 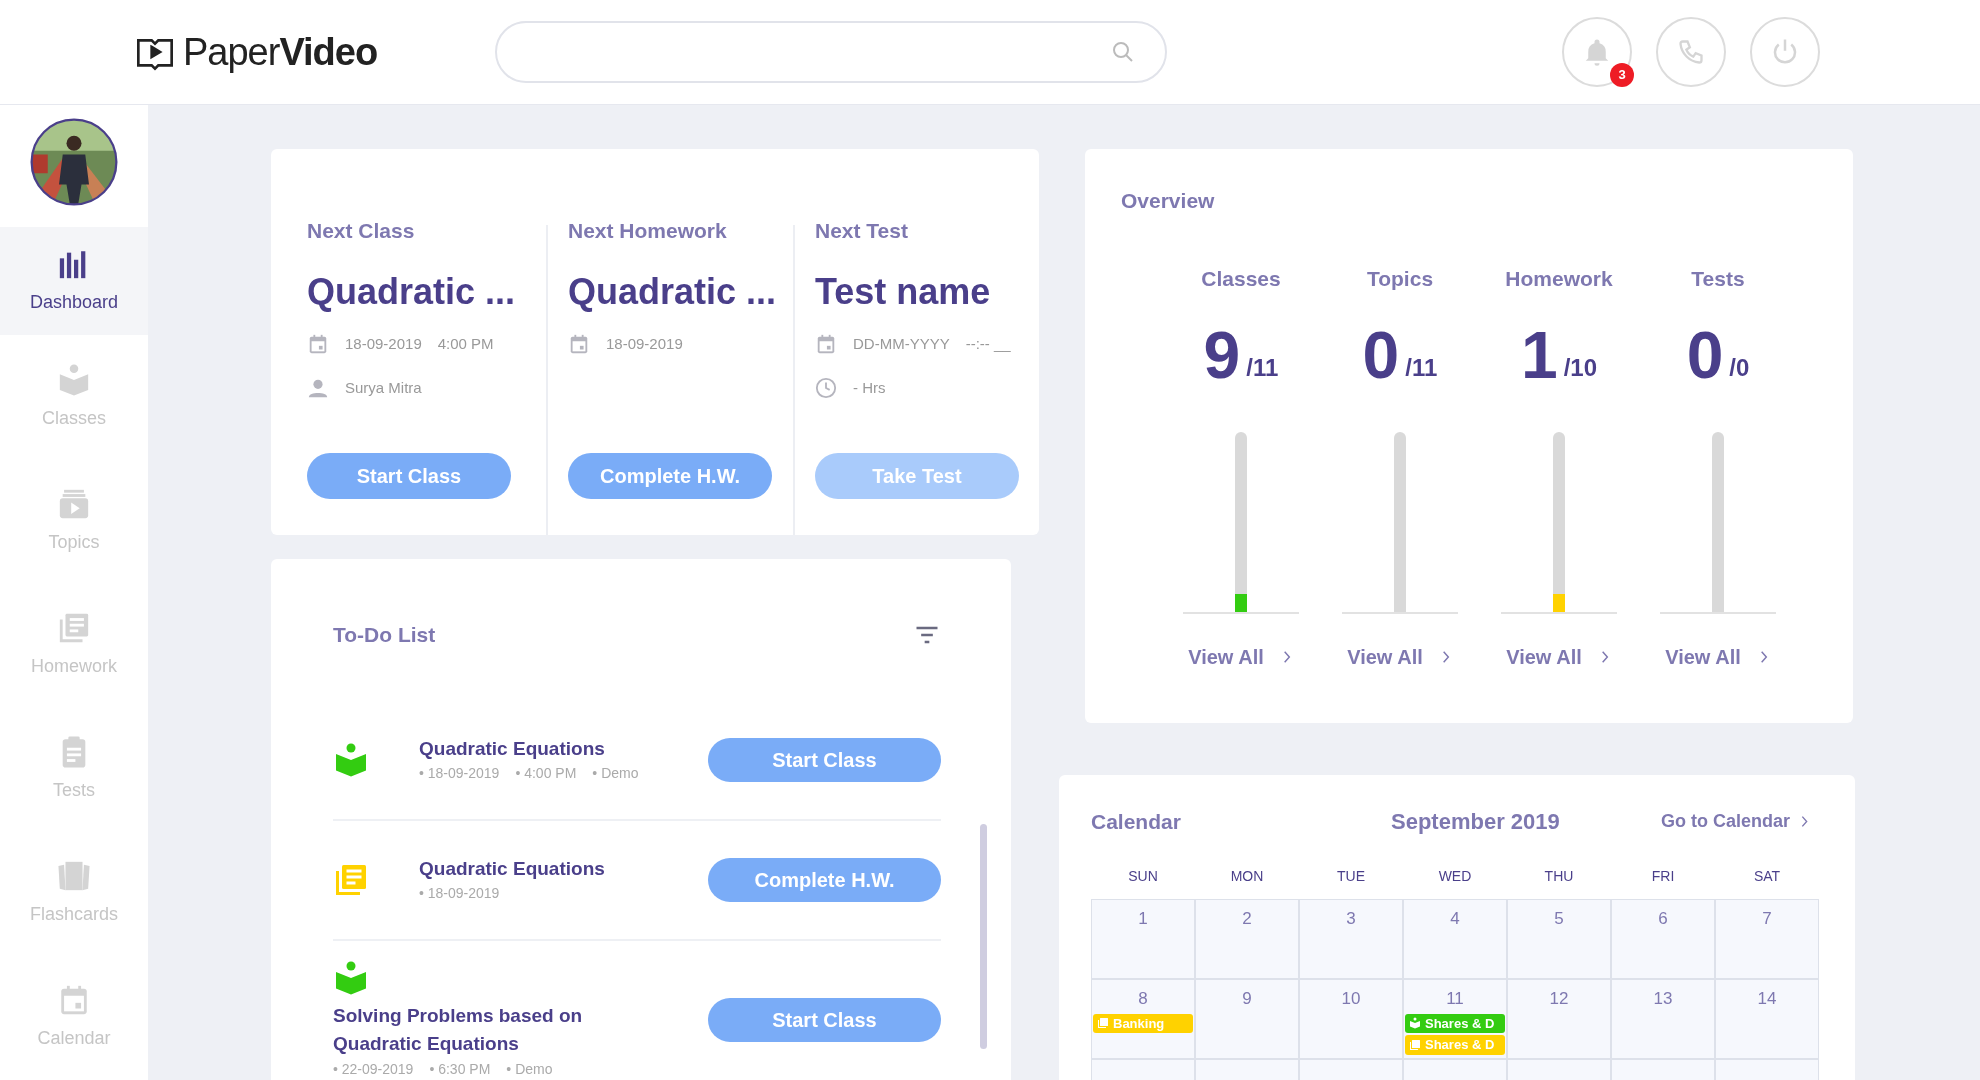 I want to click on meta-text: Surya Mitra, so click(x=383, y=388).